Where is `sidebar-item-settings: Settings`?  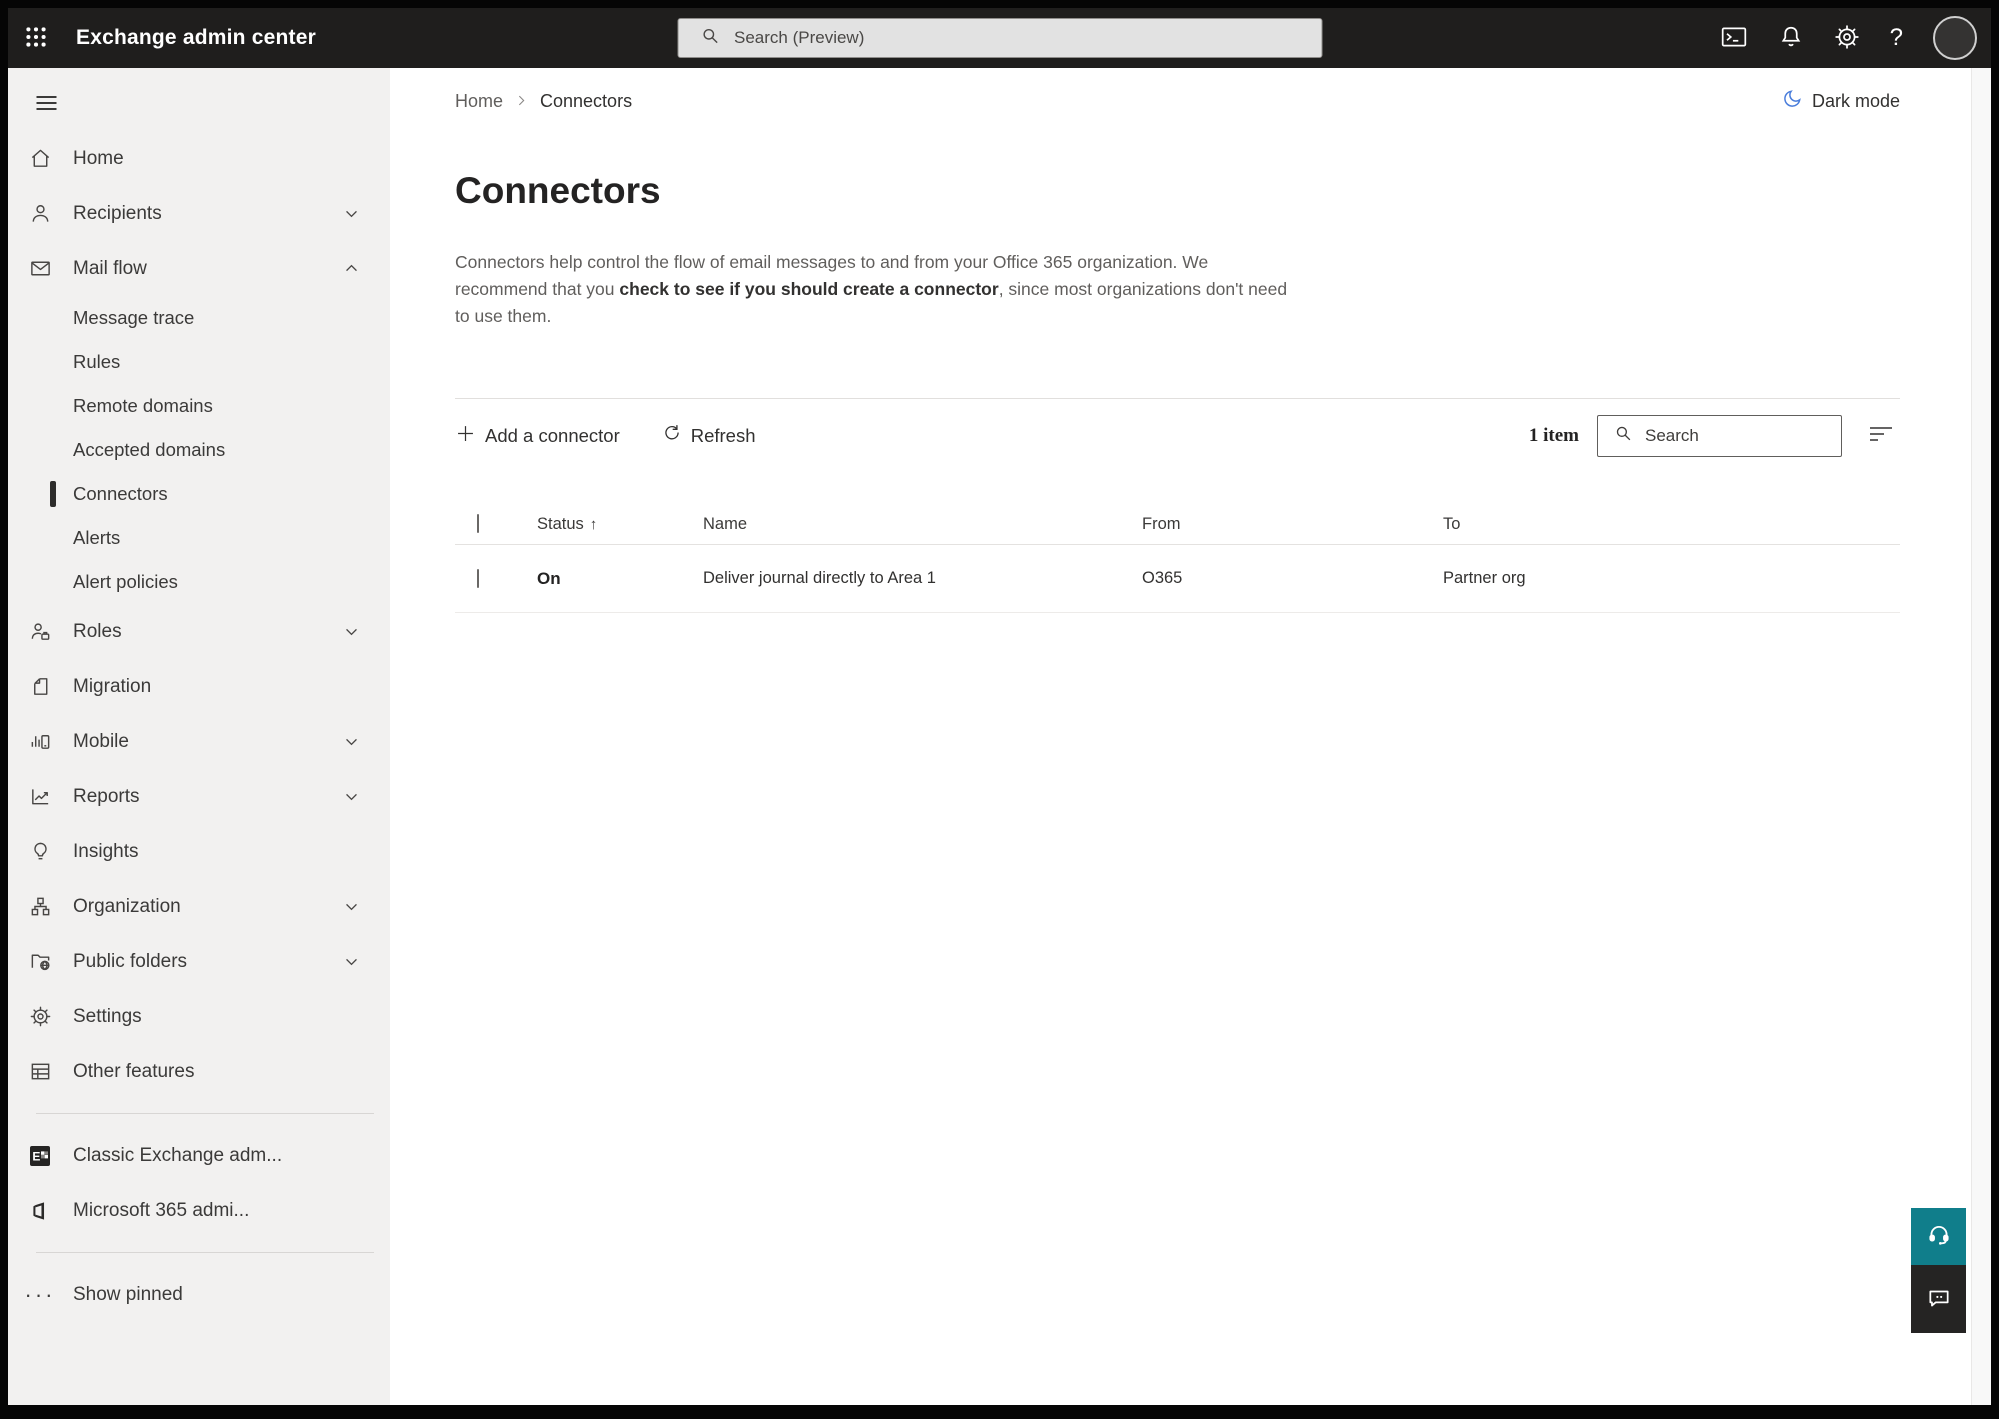
sidebar-item-settings: Settings is located at coordinates (199, 1016).